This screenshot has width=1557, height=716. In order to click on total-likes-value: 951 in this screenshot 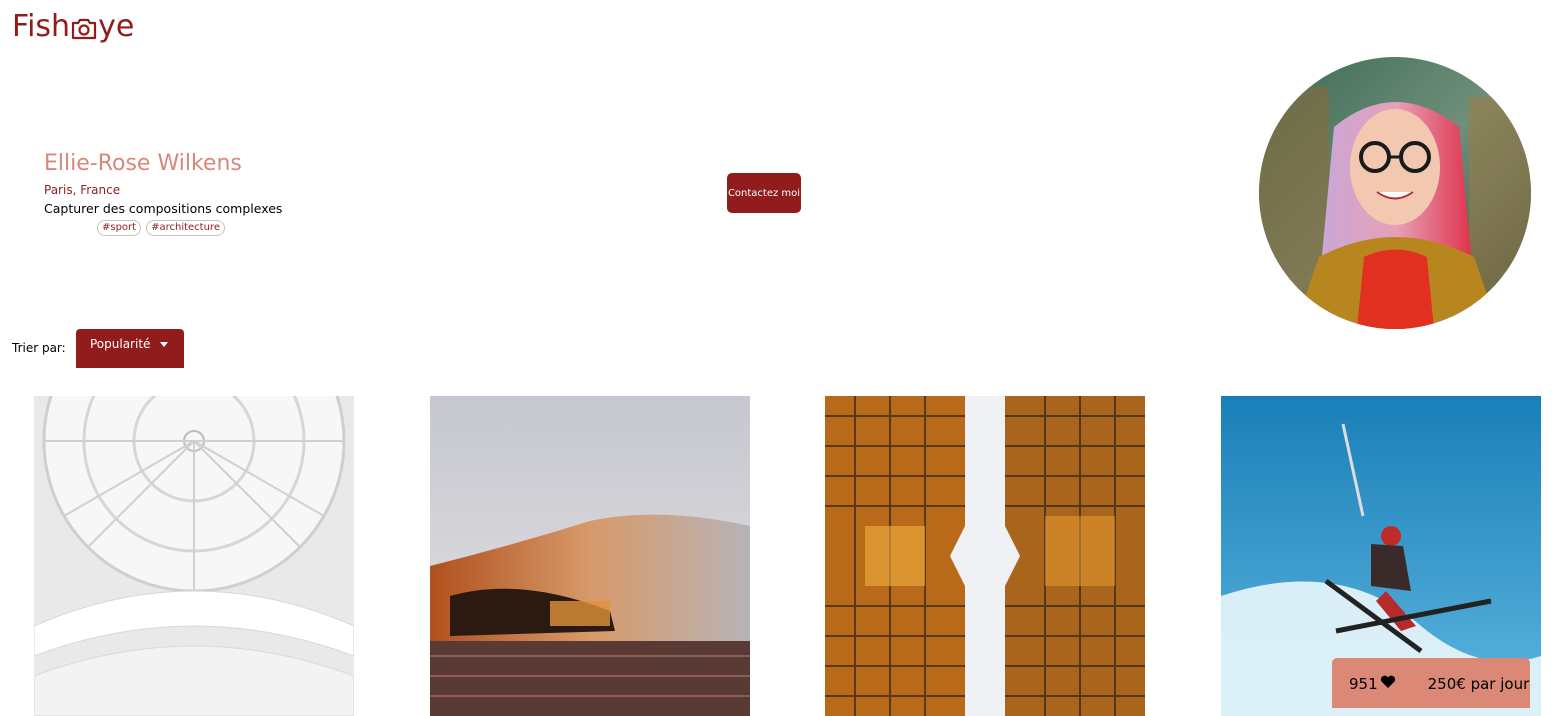, I will do `click(1363, 684)`.